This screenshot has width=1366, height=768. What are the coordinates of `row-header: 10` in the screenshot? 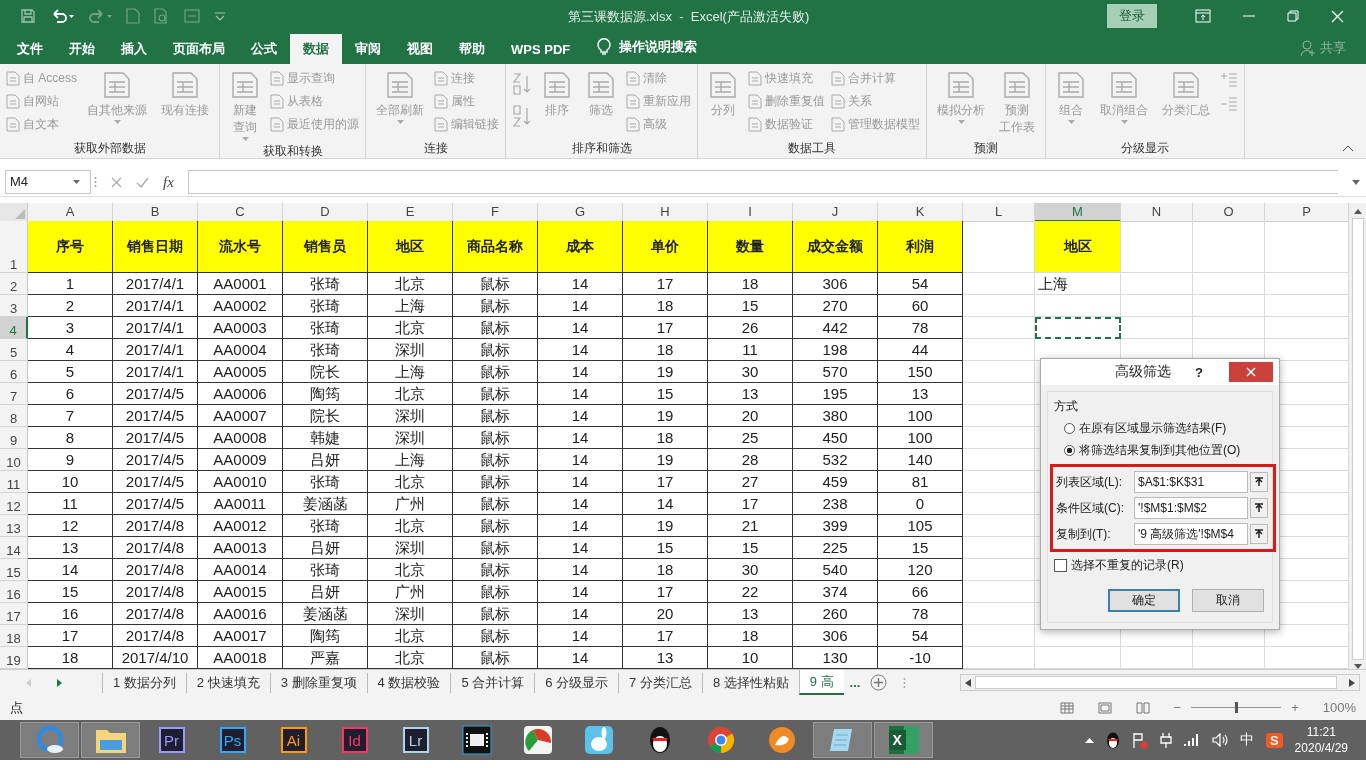 It's located at (14, 460).